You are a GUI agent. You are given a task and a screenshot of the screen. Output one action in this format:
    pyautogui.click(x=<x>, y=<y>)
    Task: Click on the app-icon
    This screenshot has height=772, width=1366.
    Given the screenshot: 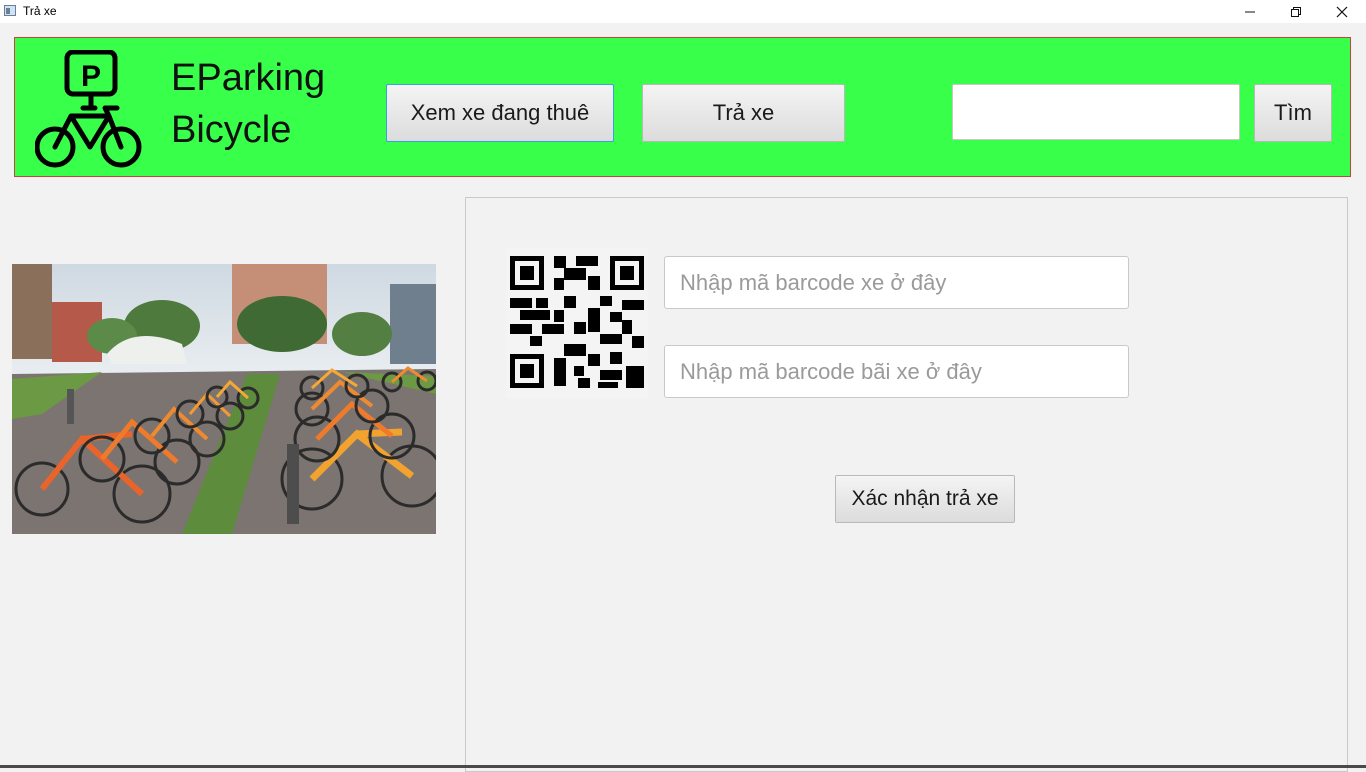 What is the action you would take?
    pyautogui.click(x=10, y=10)
    